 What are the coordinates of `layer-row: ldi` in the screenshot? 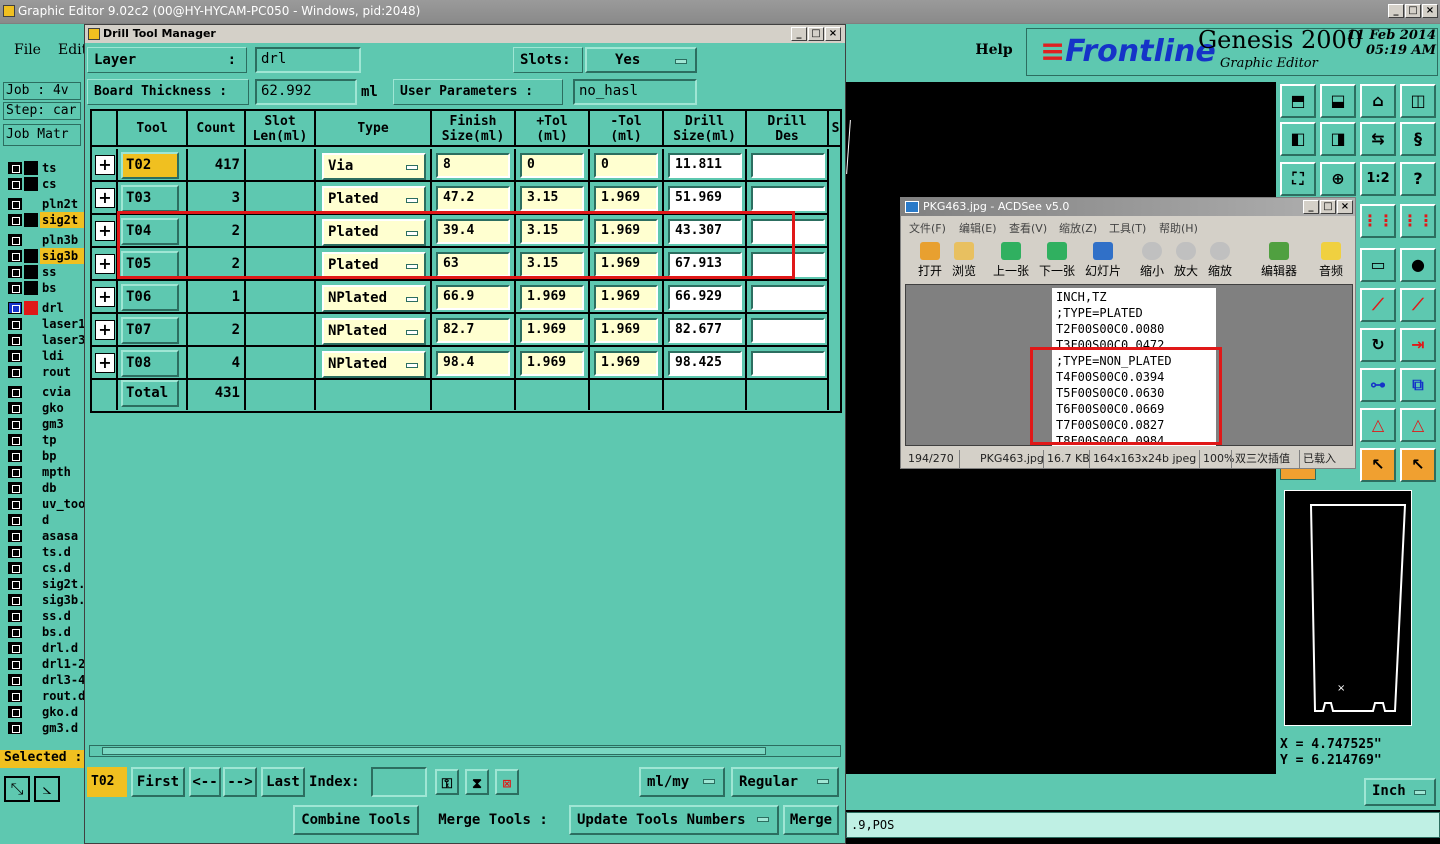 It's located at (46, 356).